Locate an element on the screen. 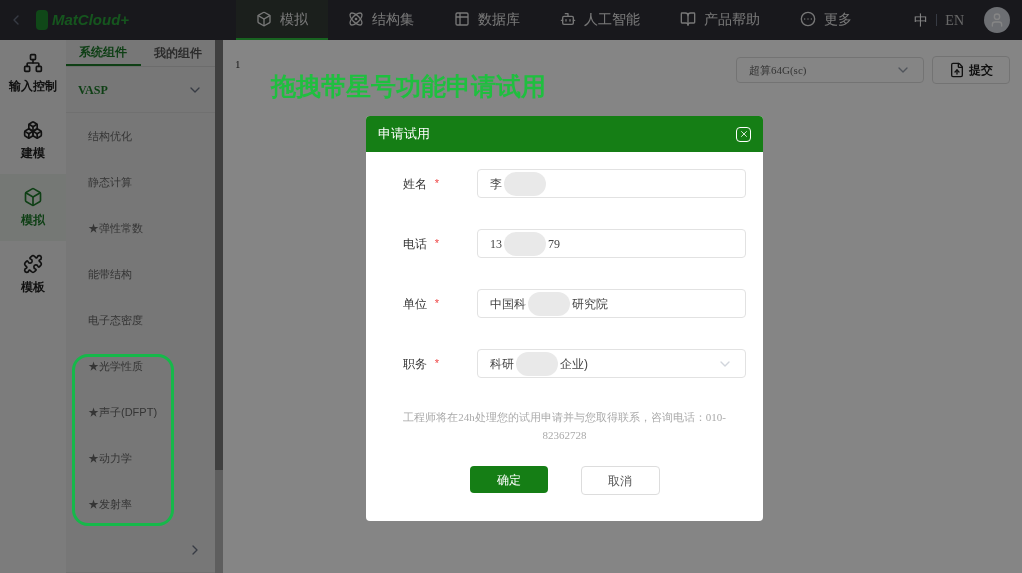 Image resolution: width=1022 pixels, height=573 pixels. logo-text: MatCloud+ is located at coordinates (91, 19).